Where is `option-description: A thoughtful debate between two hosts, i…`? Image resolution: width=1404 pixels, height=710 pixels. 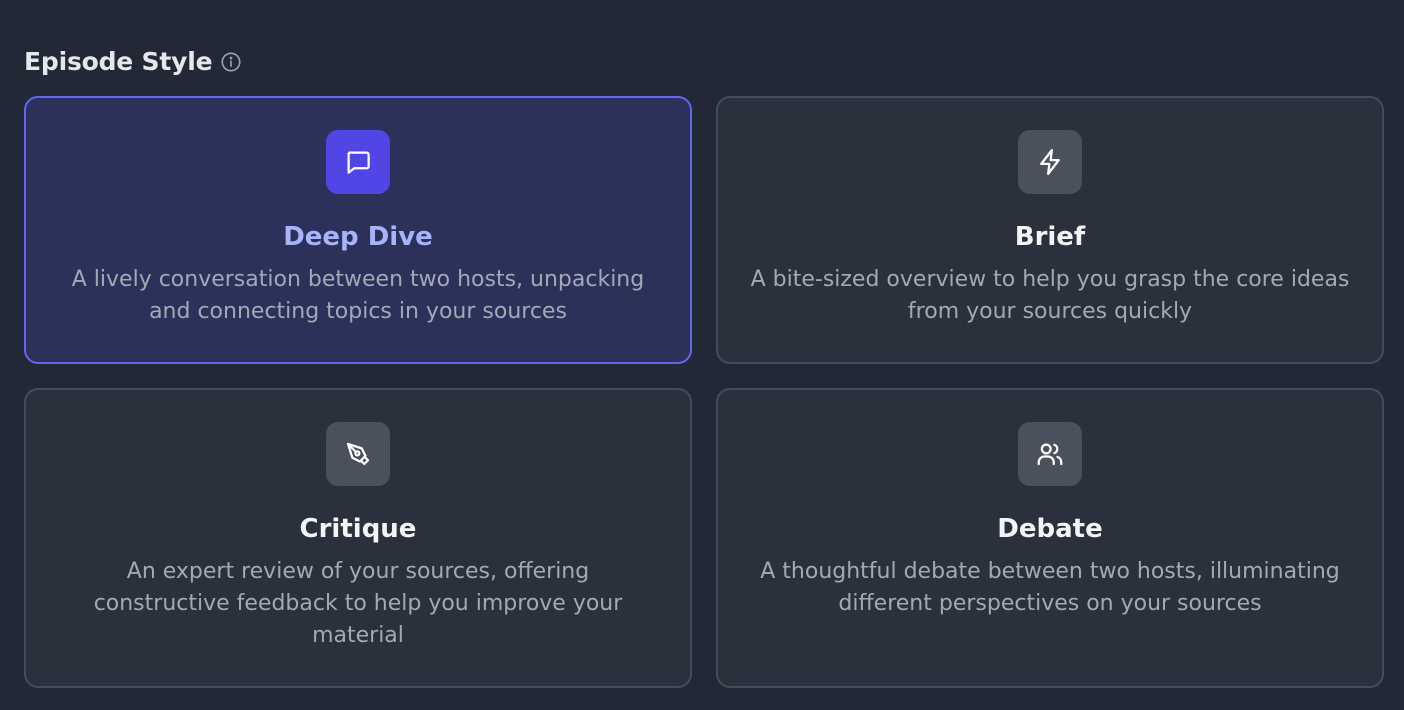 option-description: A thoughtful debate between two hosts, i… is located at coordinates (1050, 587).